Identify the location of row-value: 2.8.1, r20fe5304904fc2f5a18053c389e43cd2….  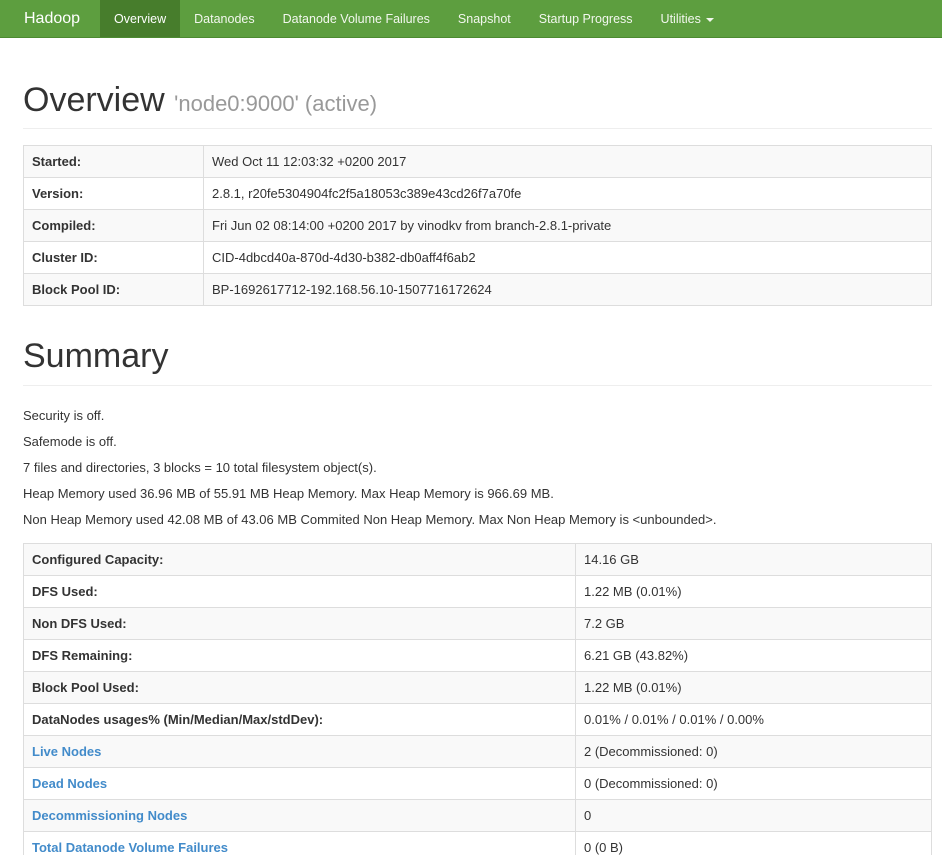
(567, 194).